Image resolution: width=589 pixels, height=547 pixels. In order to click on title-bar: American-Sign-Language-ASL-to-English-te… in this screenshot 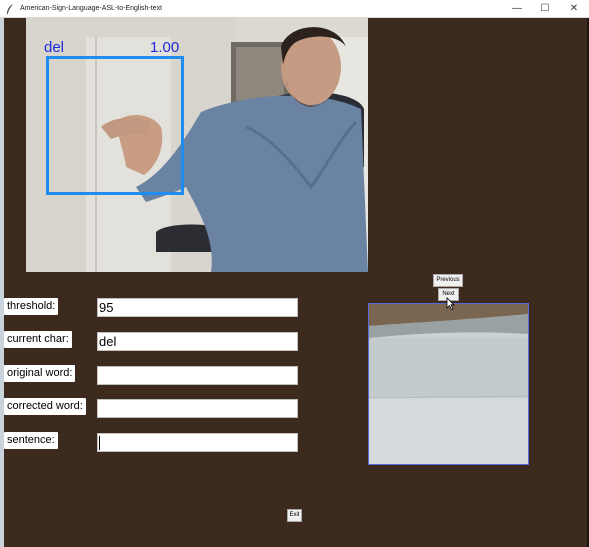, I will do `click(294, 9)`.